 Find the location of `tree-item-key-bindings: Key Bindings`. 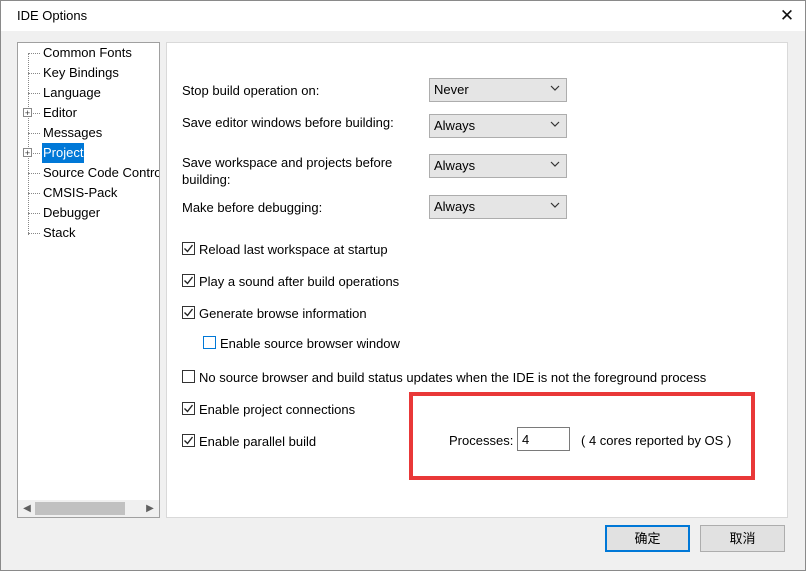

tree-item-key-bindings: Key Bindings is located at coordinates (88, 73).